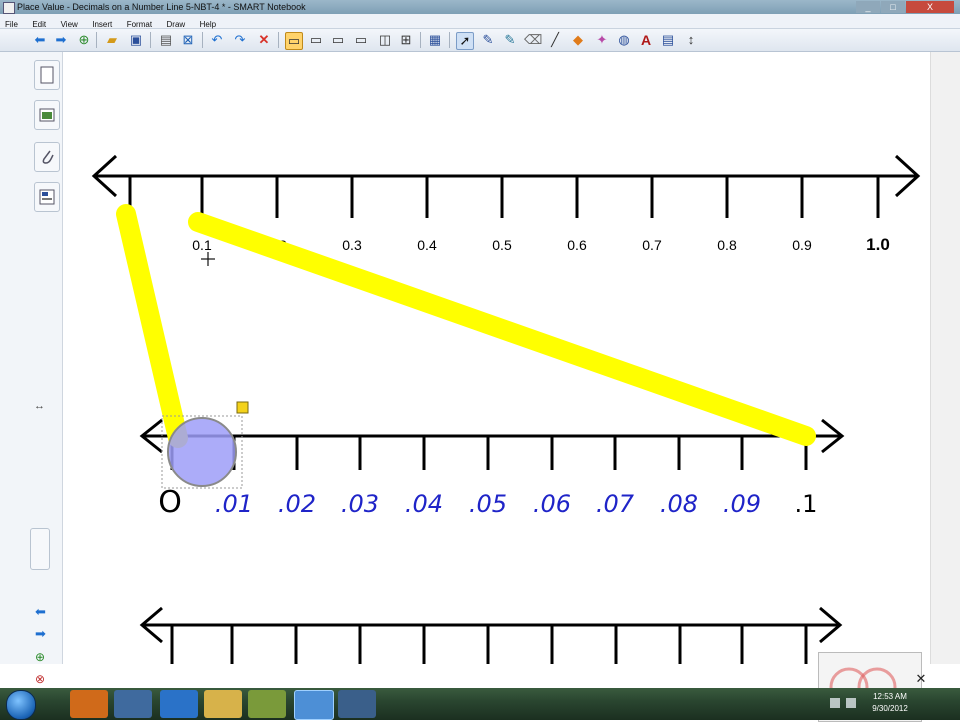 Image resolution: width=960 pixels, height=724 pixels. What do you see at coordinates (152, 326) in the screenshot?
I see `highlighter-stroke-left` at bounding box center [152, 326].